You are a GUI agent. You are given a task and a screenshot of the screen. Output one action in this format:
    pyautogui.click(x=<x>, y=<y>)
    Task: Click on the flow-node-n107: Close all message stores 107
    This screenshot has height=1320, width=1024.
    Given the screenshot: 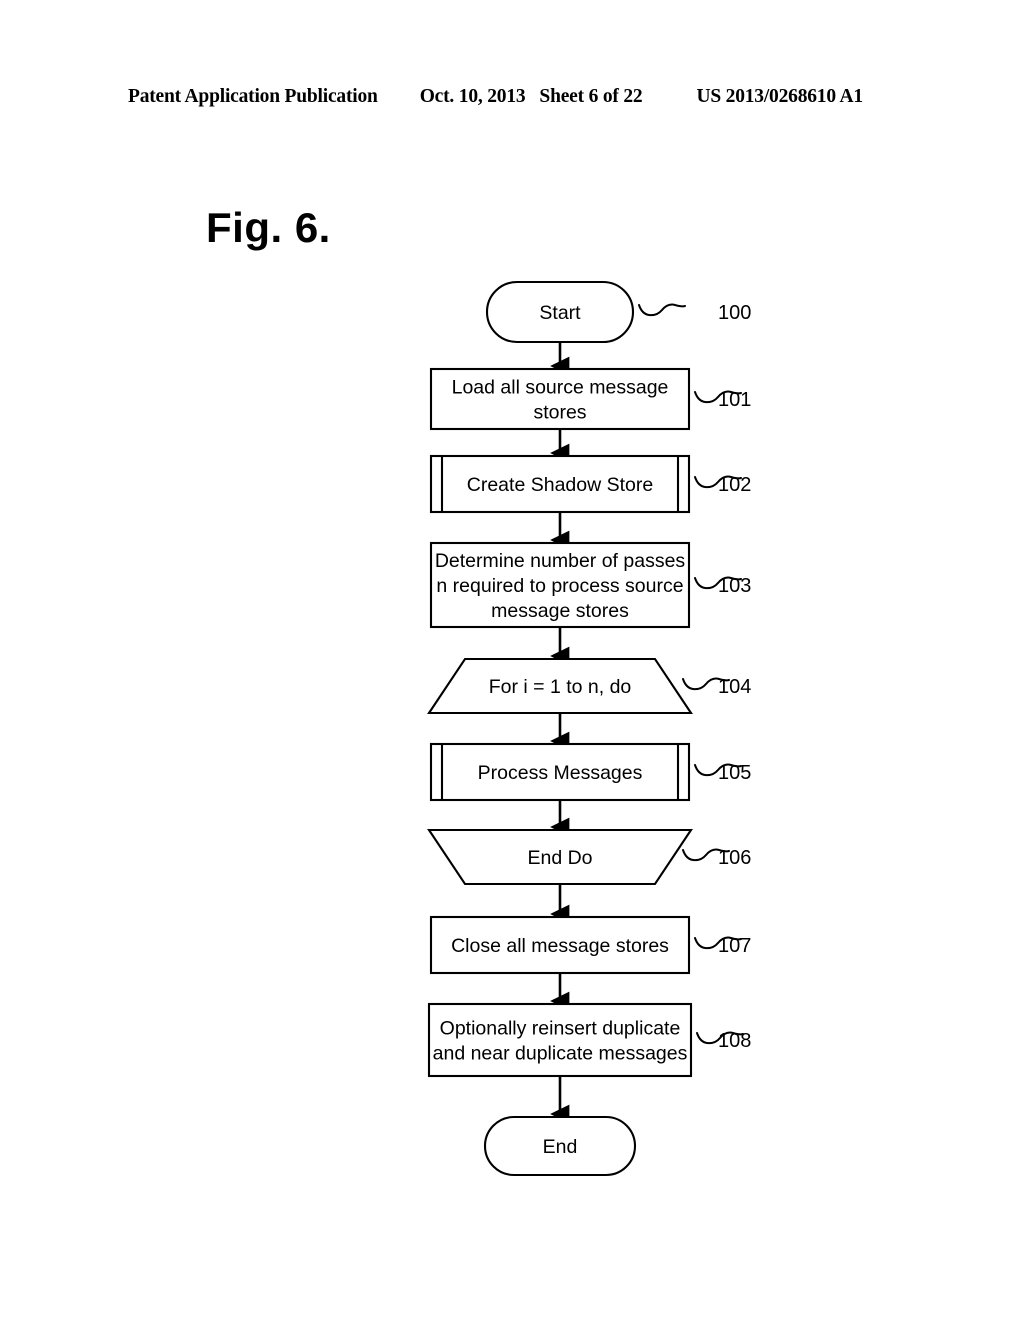 What is the action you would take?
    pyautogui.click(x=590, y=945)
    